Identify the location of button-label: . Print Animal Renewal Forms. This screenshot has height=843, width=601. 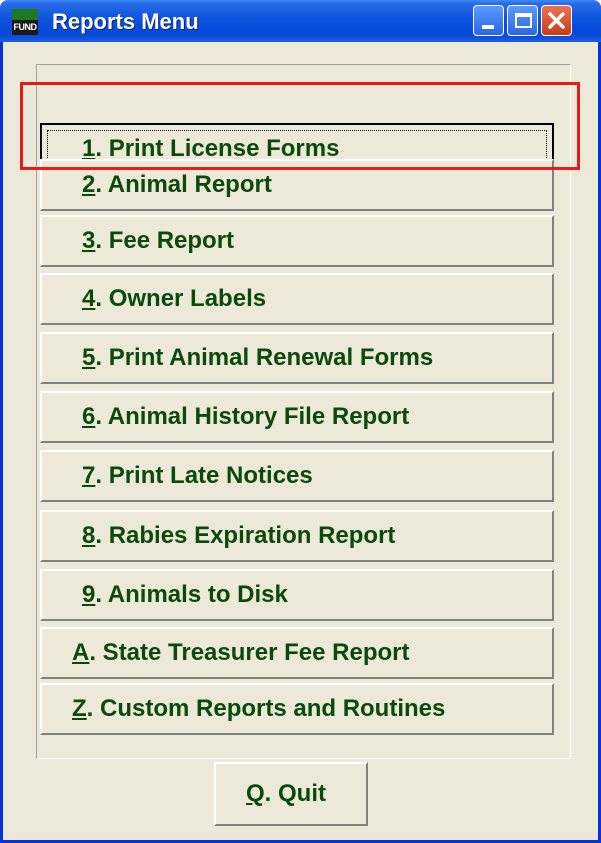
(264, 357).